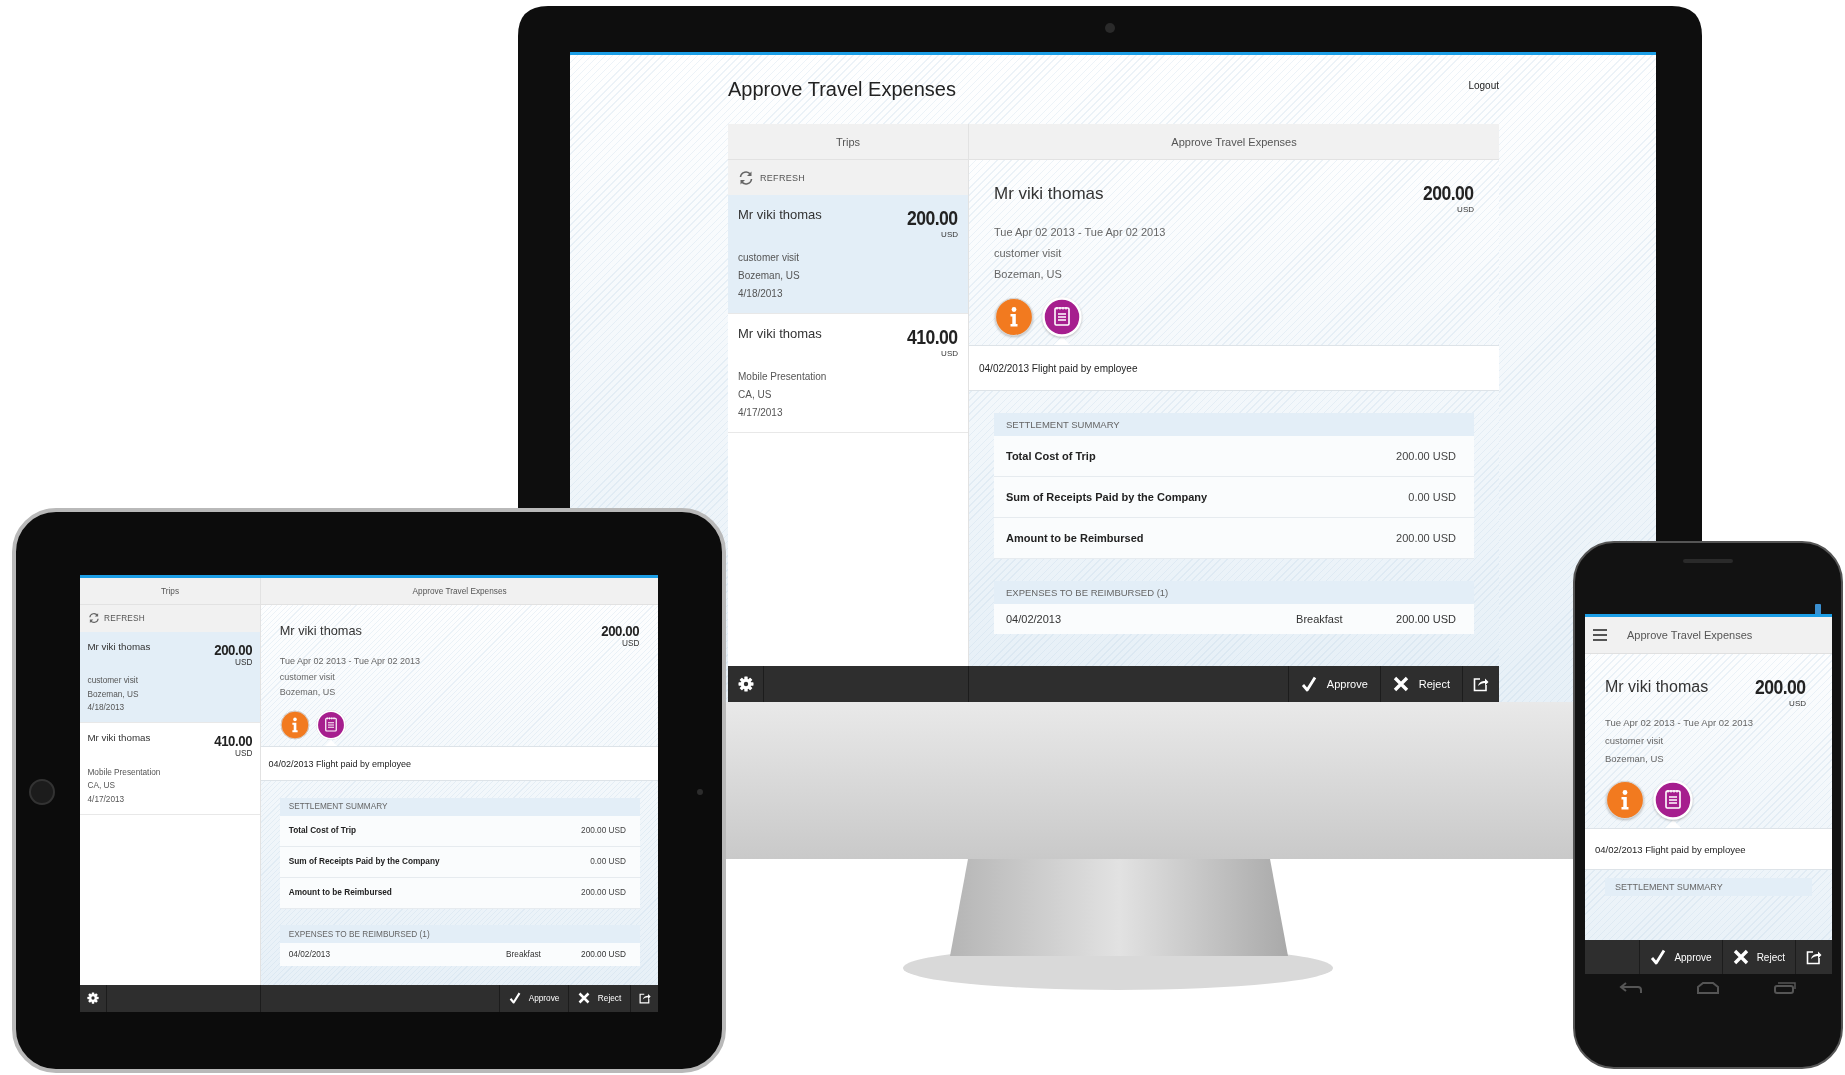 The width and height of the screenshot is (1845, 1075). Describe the element at coordinates (783, 377) in the screenshot. I see `trip-purpose: Mobile Presentation` at that location.